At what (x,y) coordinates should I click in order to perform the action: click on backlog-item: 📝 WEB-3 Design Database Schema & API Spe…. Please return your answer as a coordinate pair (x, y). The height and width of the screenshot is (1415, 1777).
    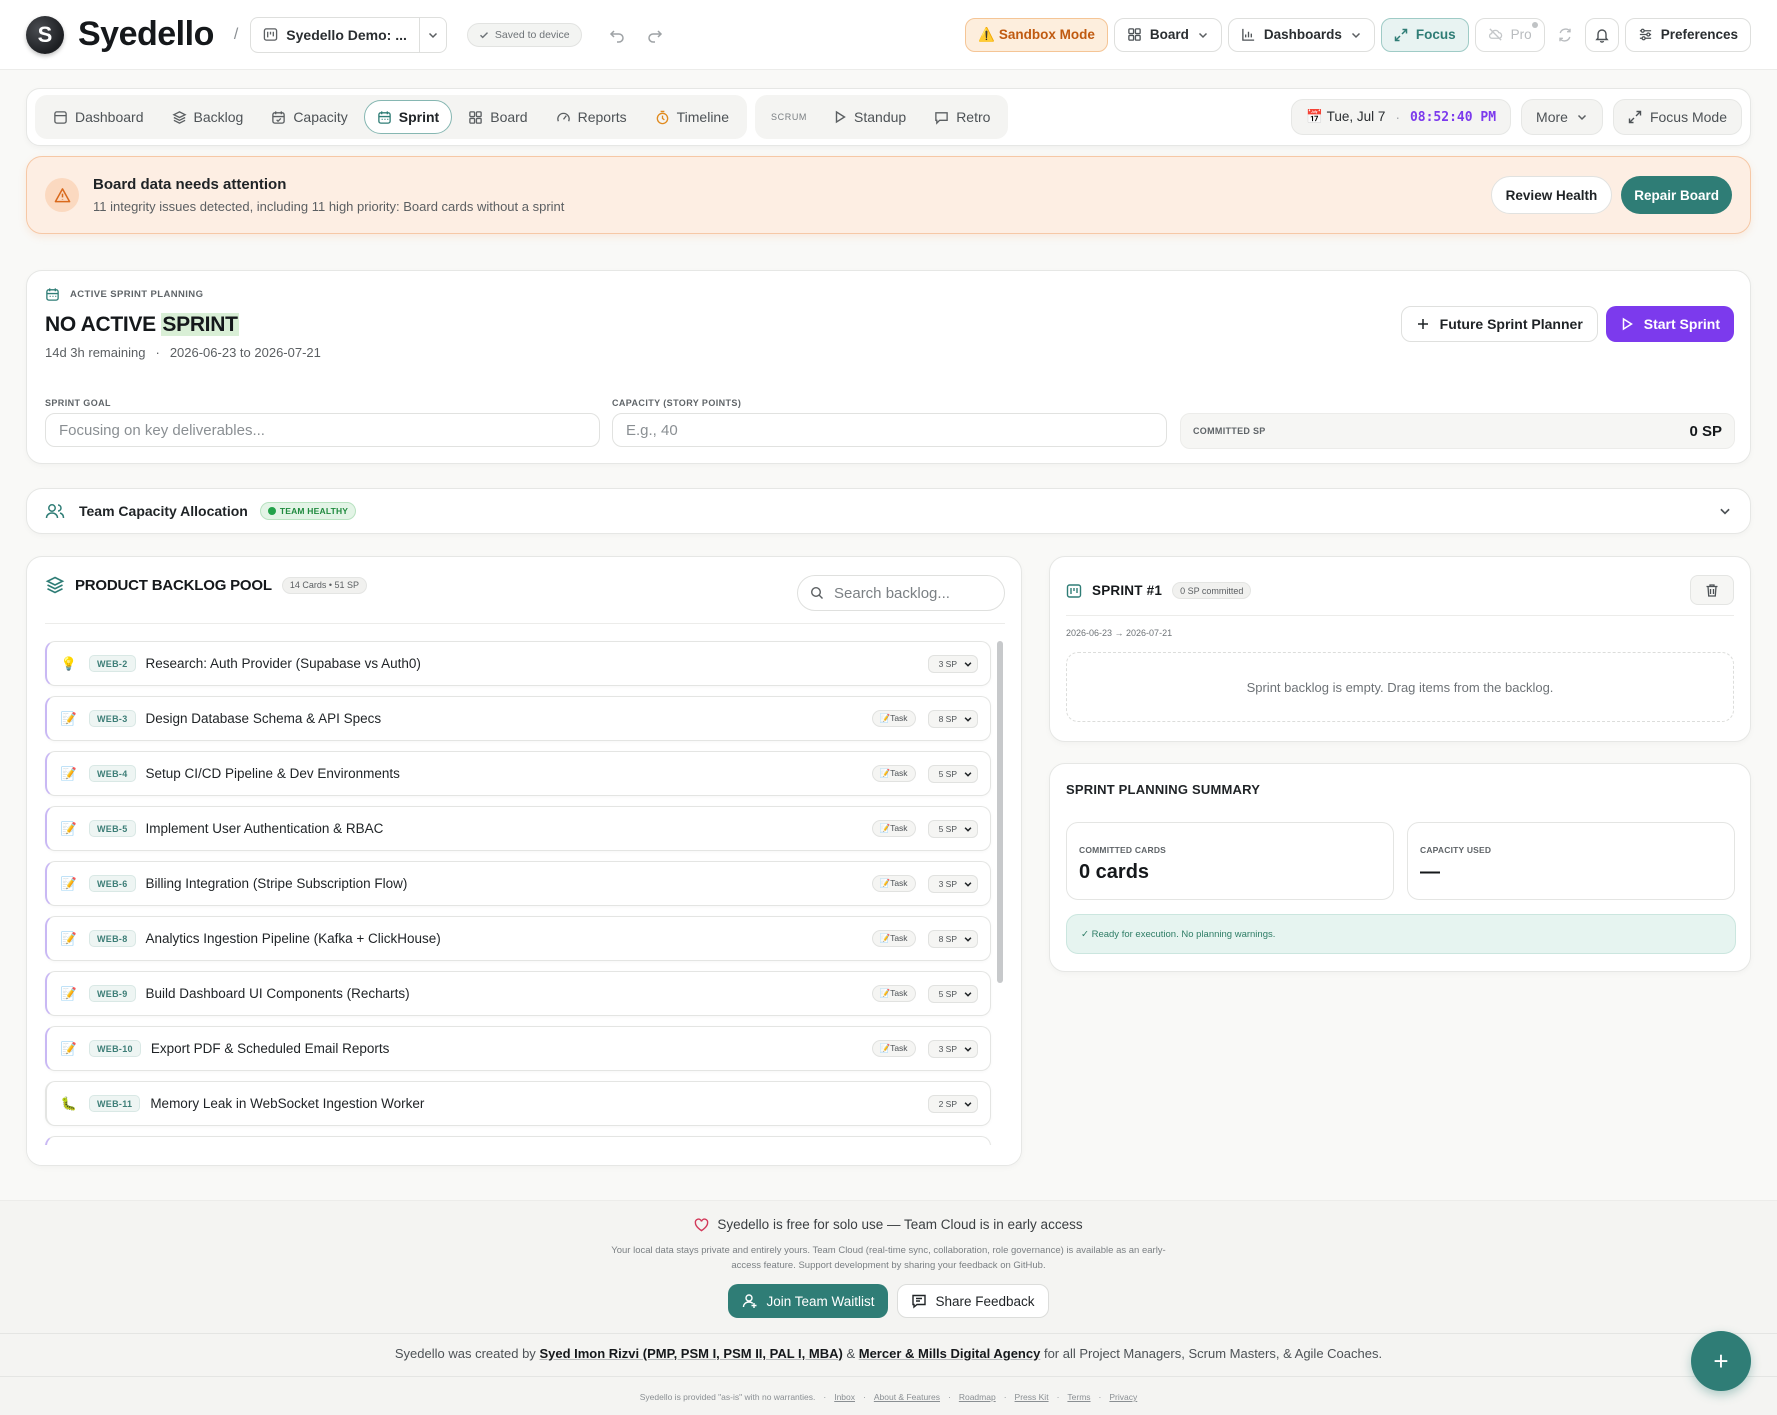
    Looking at the image, I should click on (518, 718).